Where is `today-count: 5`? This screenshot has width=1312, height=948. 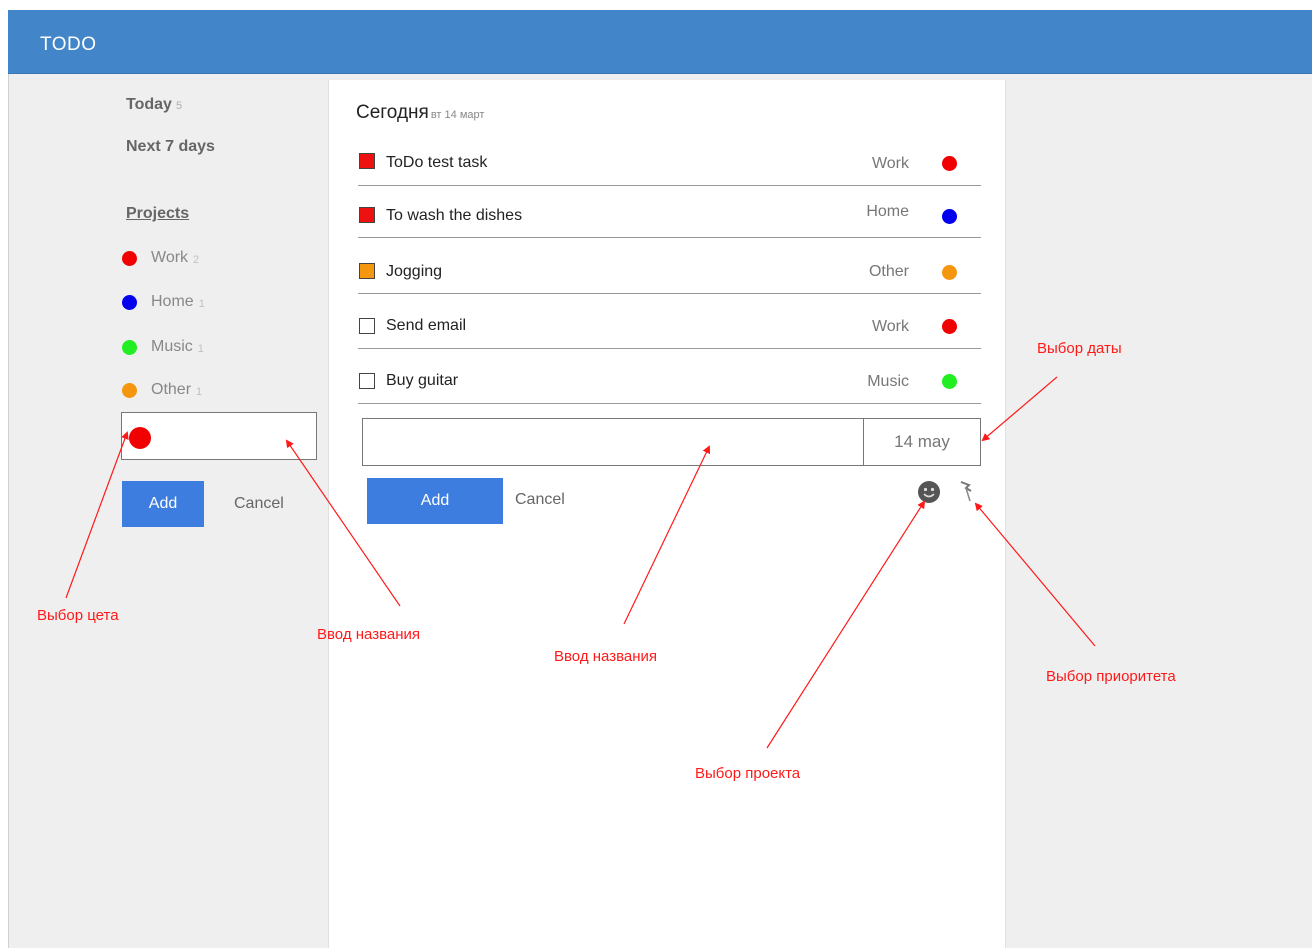 today-count: 5 is located at coordinates (179, 106).